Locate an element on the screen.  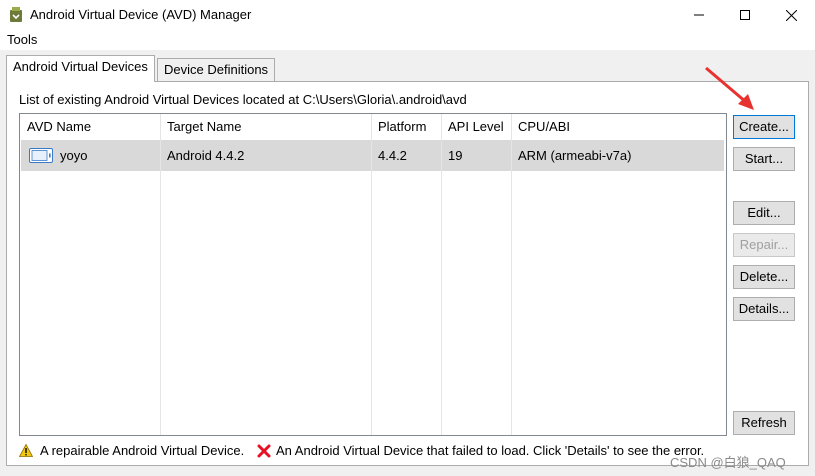
cell-platform: 4.4.2 is located at coordinates (392, 155).